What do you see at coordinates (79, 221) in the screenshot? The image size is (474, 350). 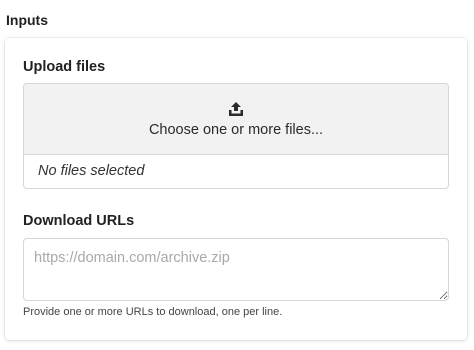 I see `download-urls-label: Download URLs` at bounding box center [79, 221].